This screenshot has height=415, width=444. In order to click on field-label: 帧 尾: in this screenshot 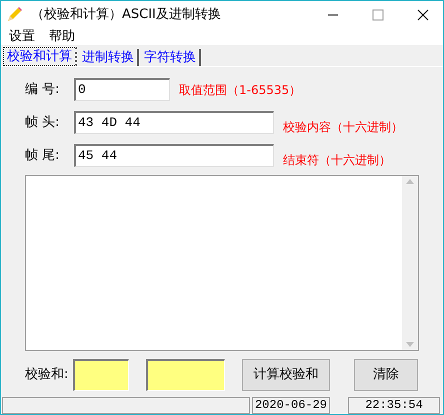, I will do `click(43, 155)`.